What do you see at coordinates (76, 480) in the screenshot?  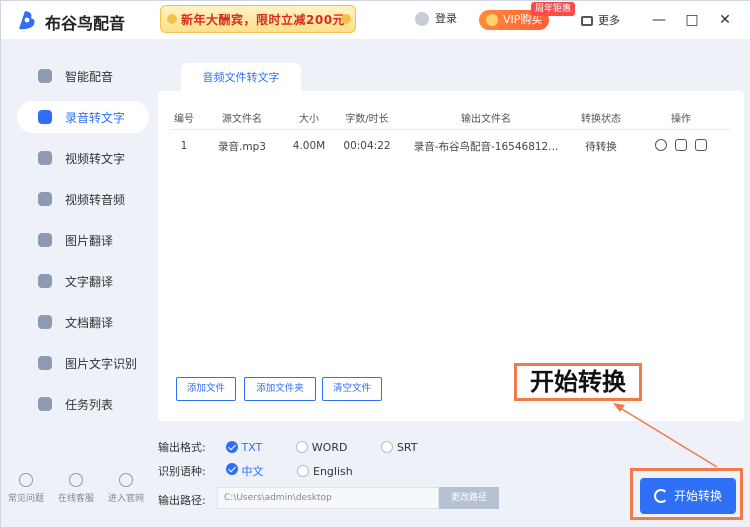 I see `chat-icon` at bounding box center [76, 480].